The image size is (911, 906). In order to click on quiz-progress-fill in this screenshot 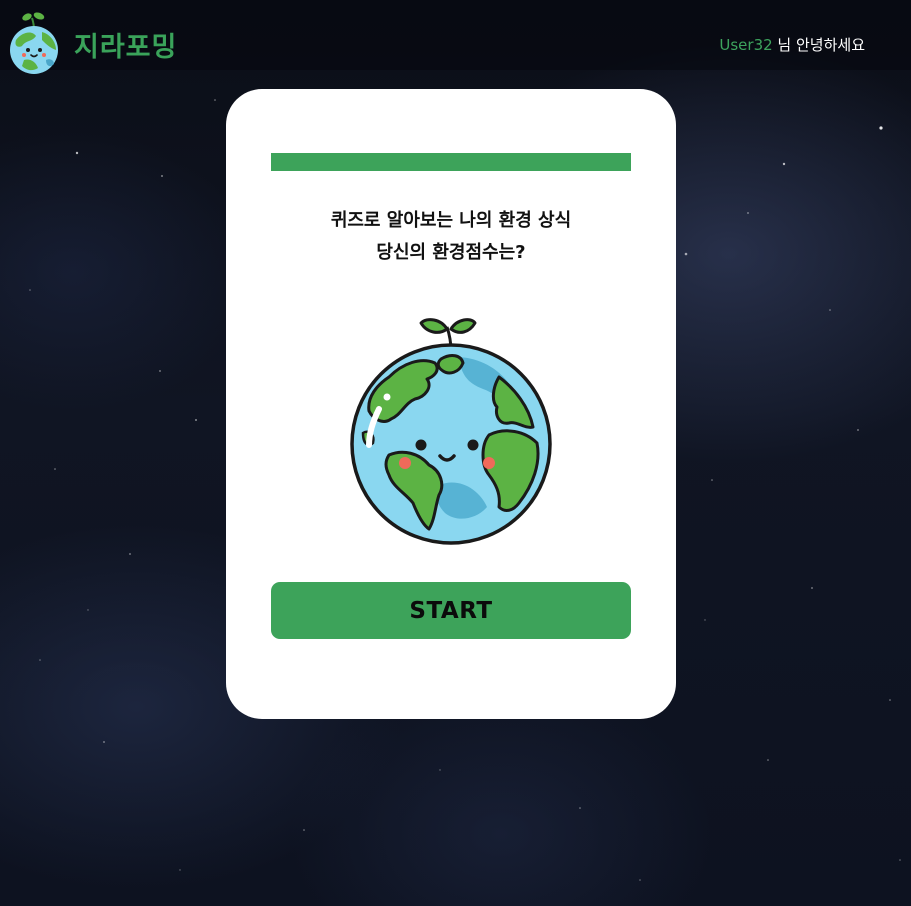, I will do `click(451, 162)`.